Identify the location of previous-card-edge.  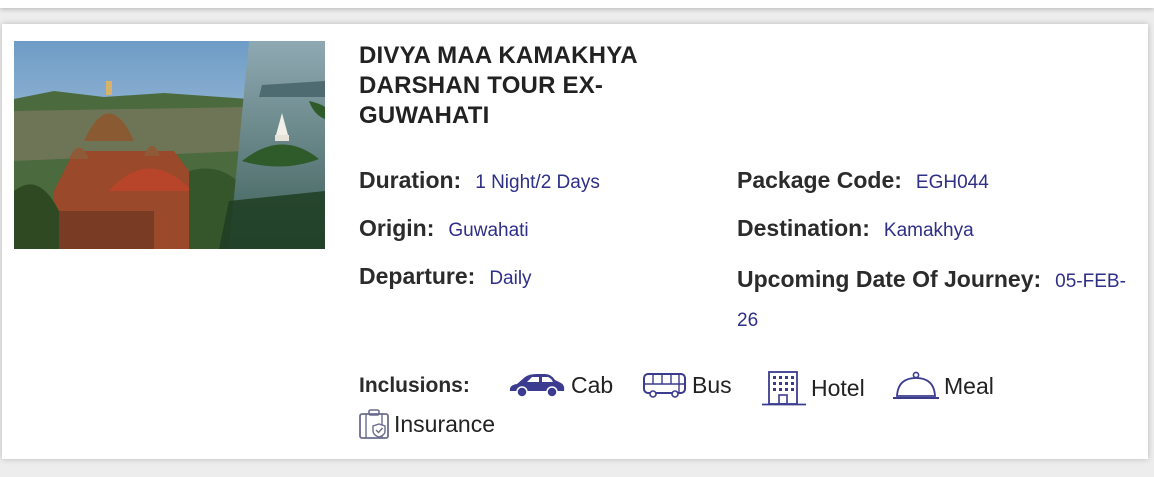
(577, 4).